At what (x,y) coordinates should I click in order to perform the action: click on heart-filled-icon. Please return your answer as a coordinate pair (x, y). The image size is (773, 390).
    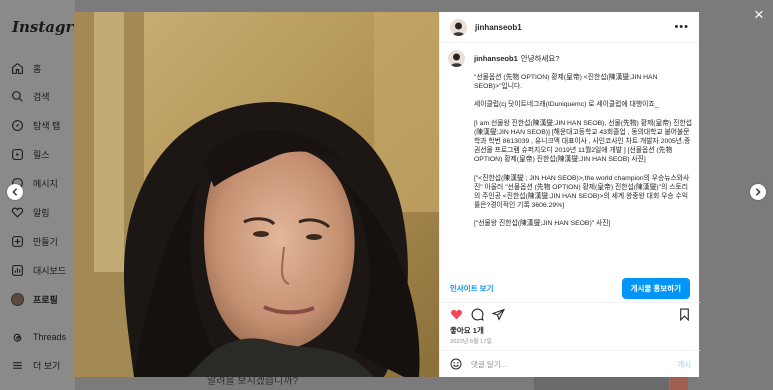
    Looking at the image, I should click on (456, 314).